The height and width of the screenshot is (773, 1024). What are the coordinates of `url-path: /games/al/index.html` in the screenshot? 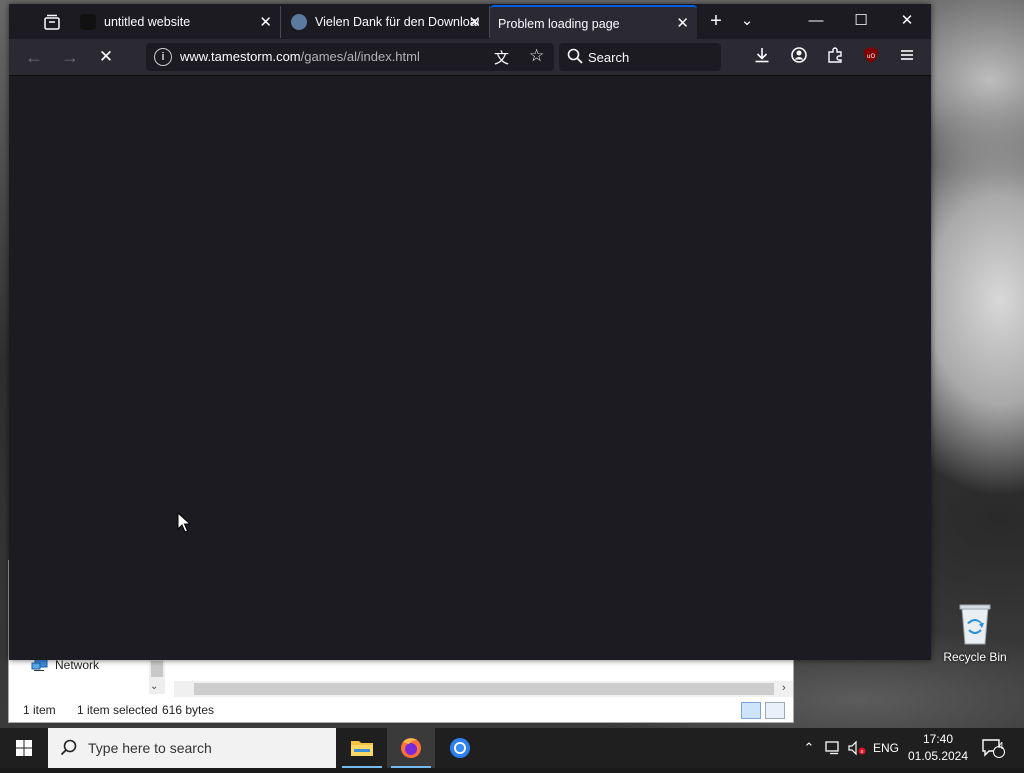 It's located at (360, 56).